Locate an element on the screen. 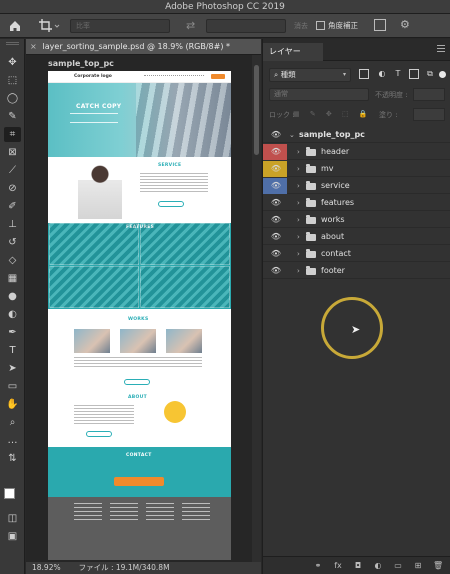  file-info: ファイル : 19.1M/340.8M is located at coordinates (124, 567).